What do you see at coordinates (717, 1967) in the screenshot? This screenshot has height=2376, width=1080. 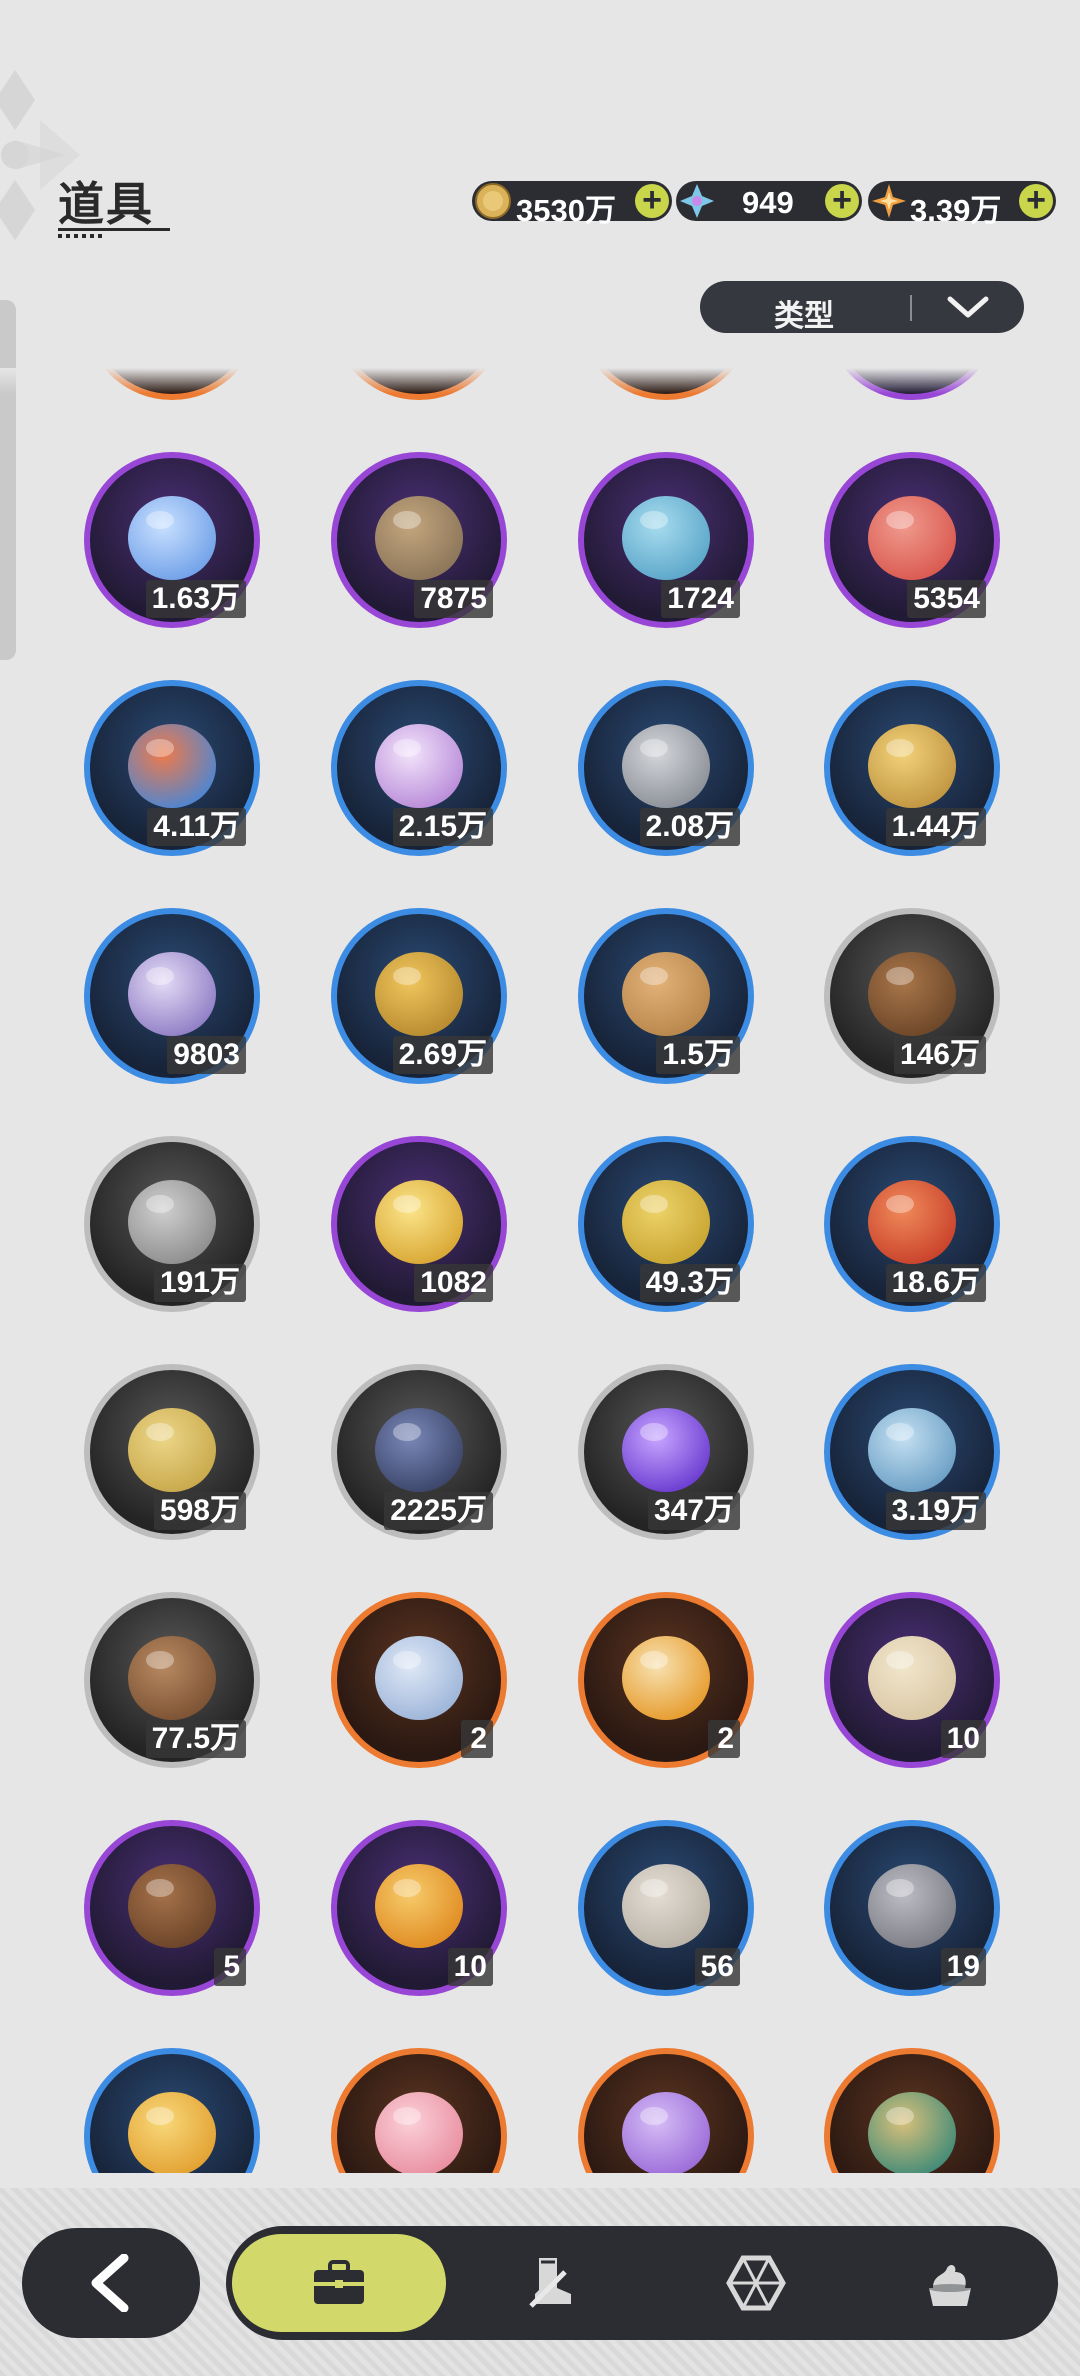 I see `item-count: 56` at bounding box center [717, 1967].